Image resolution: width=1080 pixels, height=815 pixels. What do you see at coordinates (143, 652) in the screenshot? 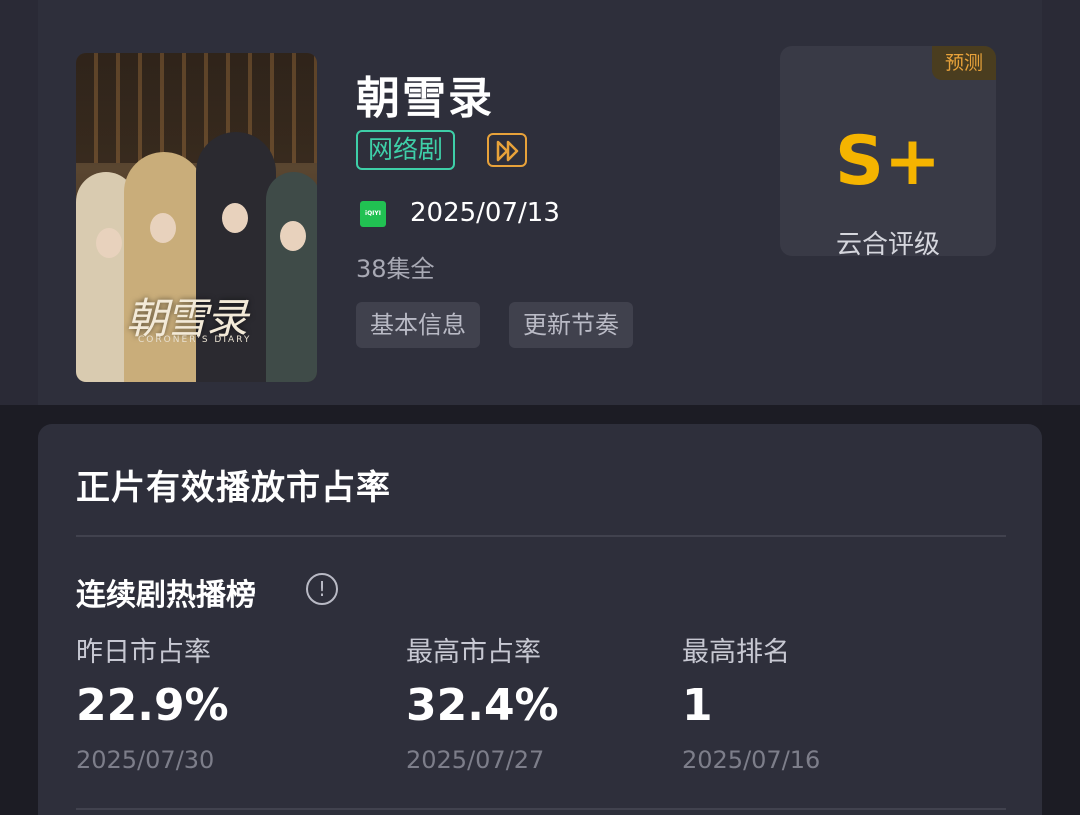
I see `stat-label-yesterday: 昨日市占率` at bounding box center [143, 652].